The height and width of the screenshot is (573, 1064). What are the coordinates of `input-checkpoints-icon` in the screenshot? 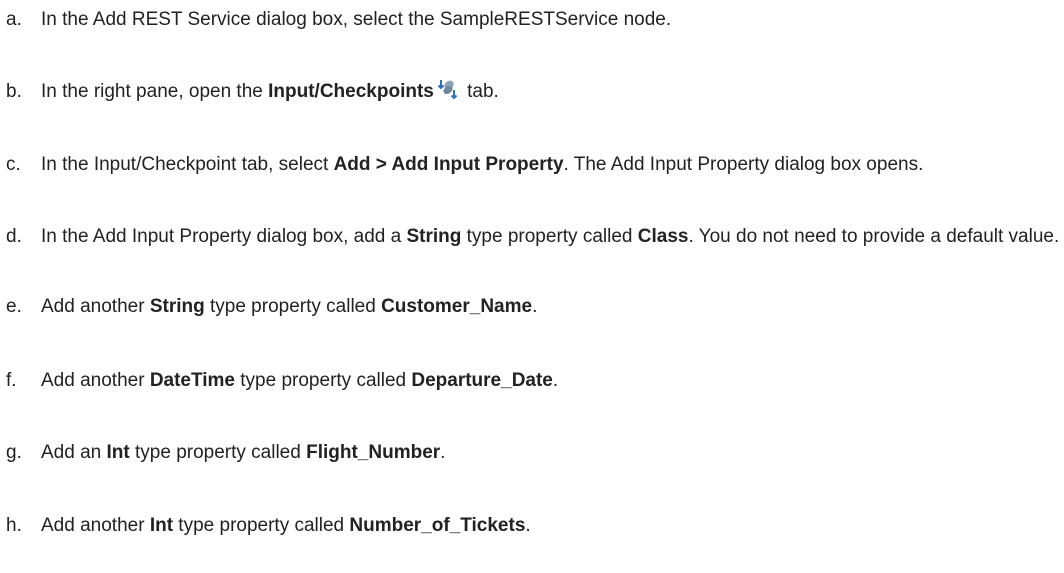 It's located at (448, 89).